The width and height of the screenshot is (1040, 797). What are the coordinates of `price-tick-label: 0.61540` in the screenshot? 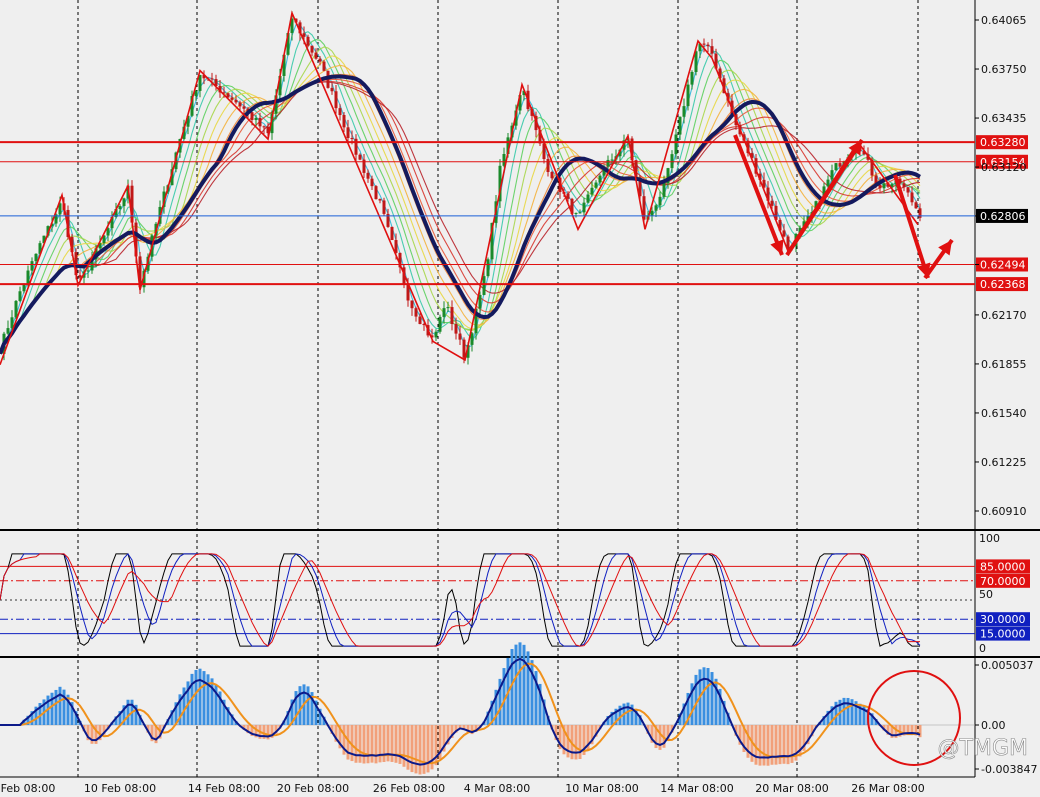 It's located at (1004, 413).